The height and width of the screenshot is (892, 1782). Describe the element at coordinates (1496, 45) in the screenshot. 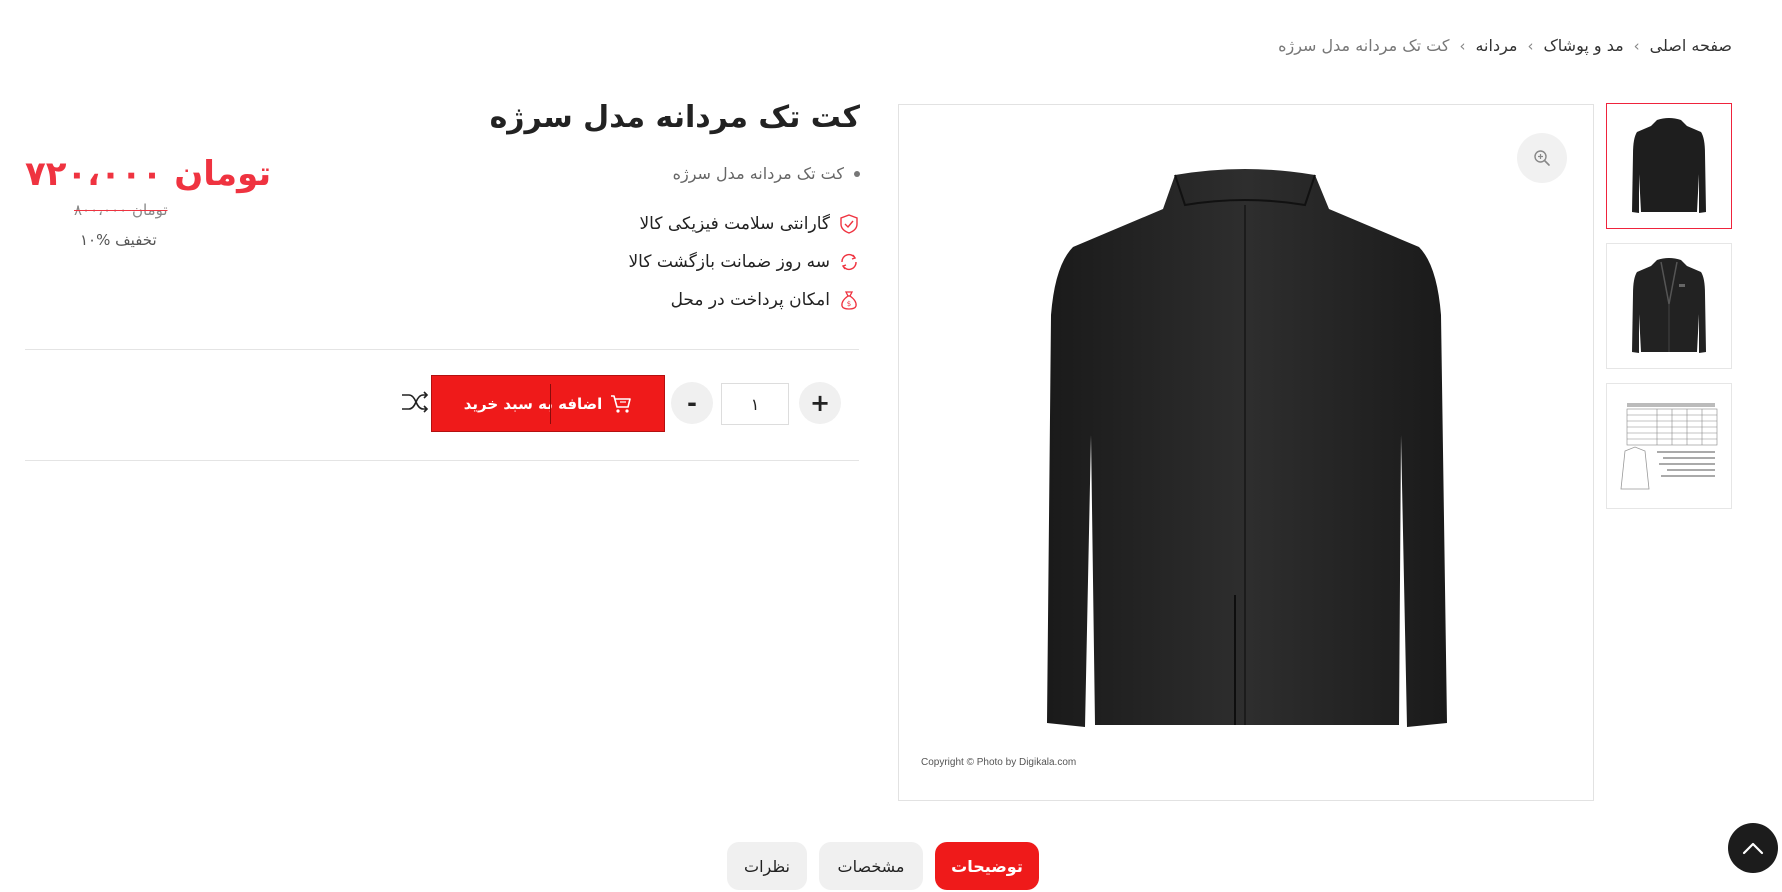

I see `breadcrumb-men: مردانه` at that location.